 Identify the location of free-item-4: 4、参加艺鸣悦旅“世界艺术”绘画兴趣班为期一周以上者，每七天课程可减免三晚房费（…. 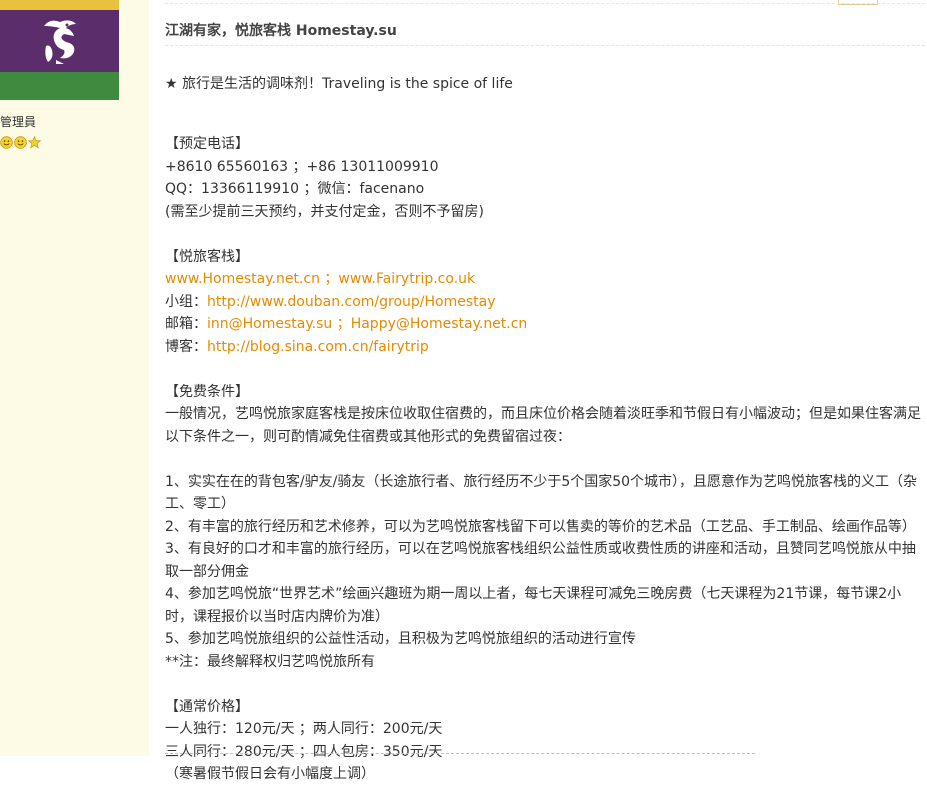
(533, 605).